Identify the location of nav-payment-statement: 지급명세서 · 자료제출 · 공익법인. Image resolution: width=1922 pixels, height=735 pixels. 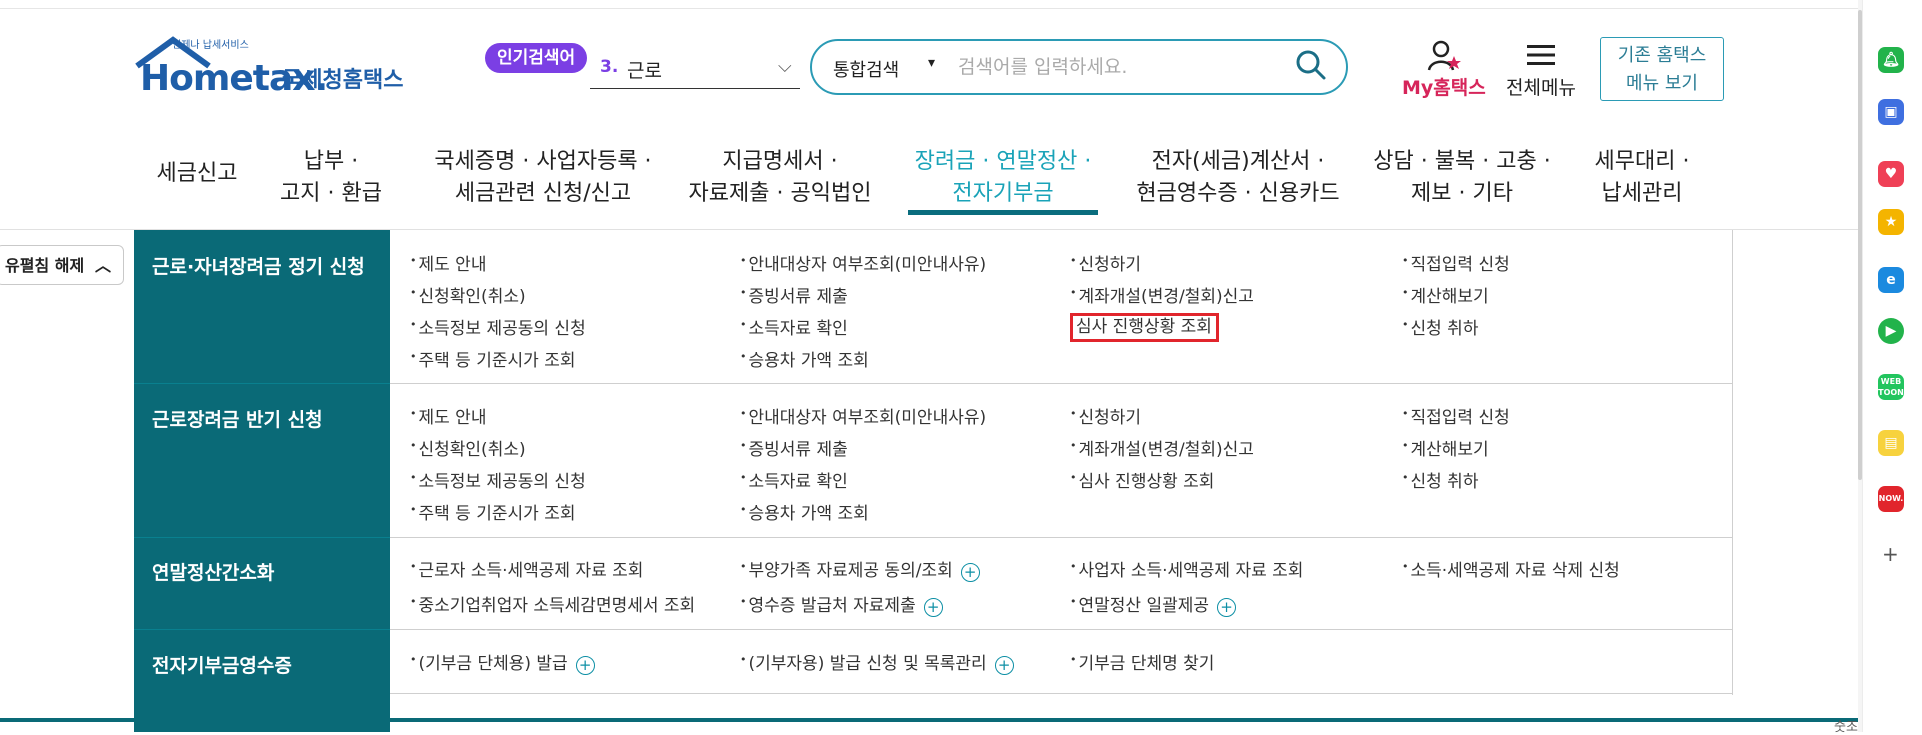
(780, 178).